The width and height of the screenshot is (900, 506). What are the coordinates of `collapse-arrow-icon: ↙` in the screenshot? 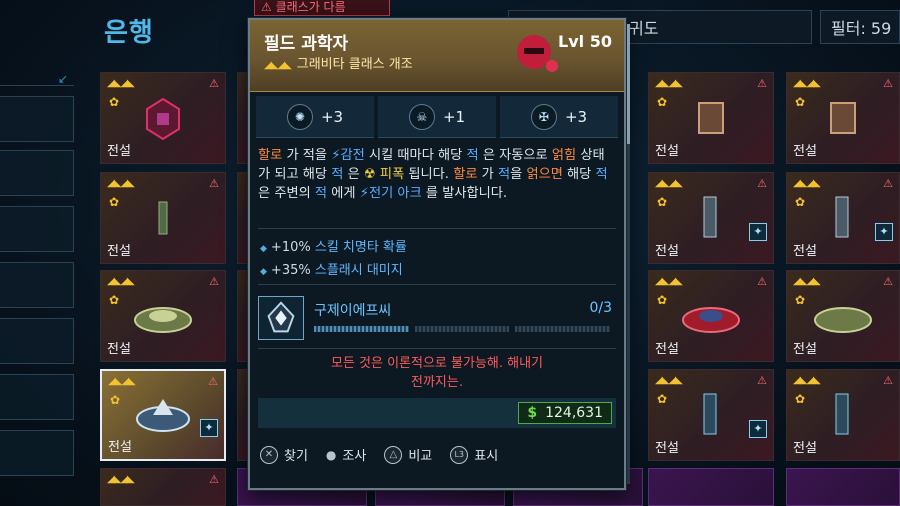 It's located at (63, 79).